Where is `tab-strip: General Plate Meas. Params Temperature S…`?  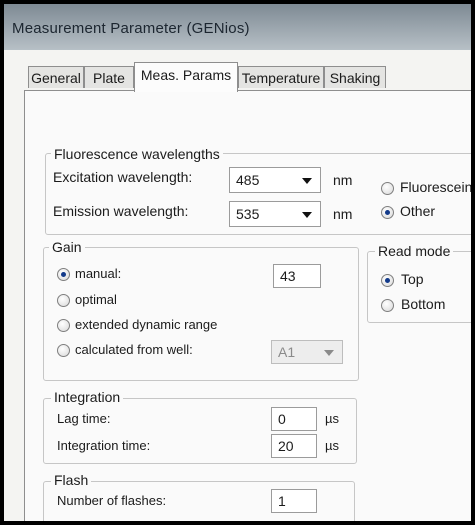 tab-strip: General Plate Meas. Params Temperature S… is located at coordinates (247, 77).